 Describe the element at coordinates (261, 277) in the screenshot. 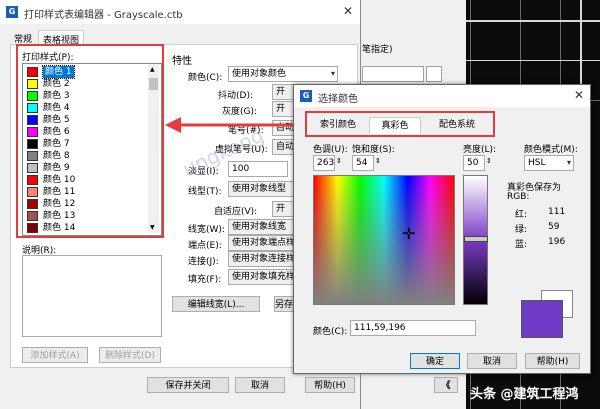

I see `fill-select: 使用对象填充样` at that location.